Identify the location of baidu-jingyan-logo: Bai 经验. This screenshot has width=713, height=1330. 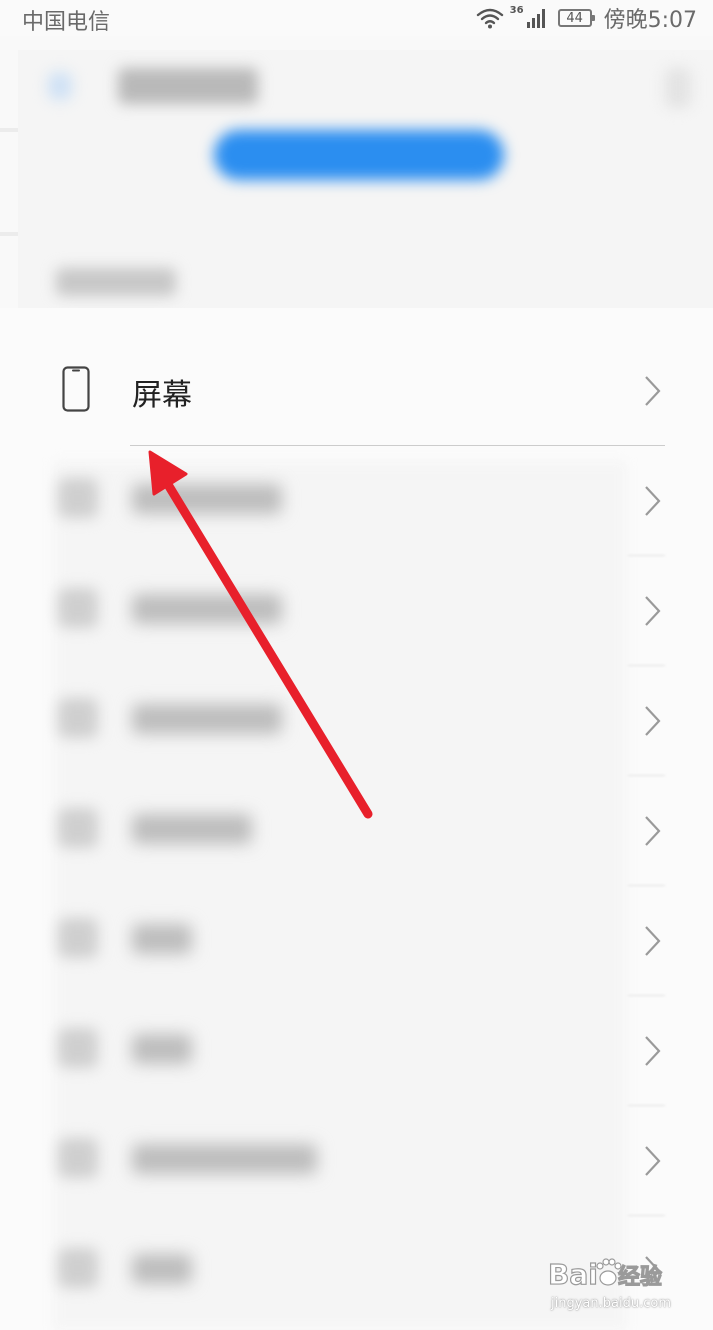
(605, 1274).